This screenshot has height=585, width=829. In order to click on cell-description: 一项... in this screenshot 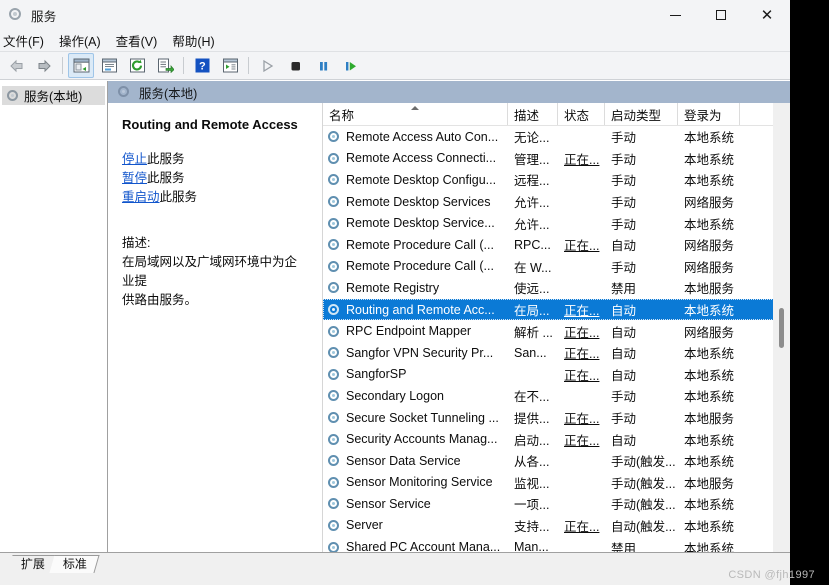, I will do `click(533, 503)`.